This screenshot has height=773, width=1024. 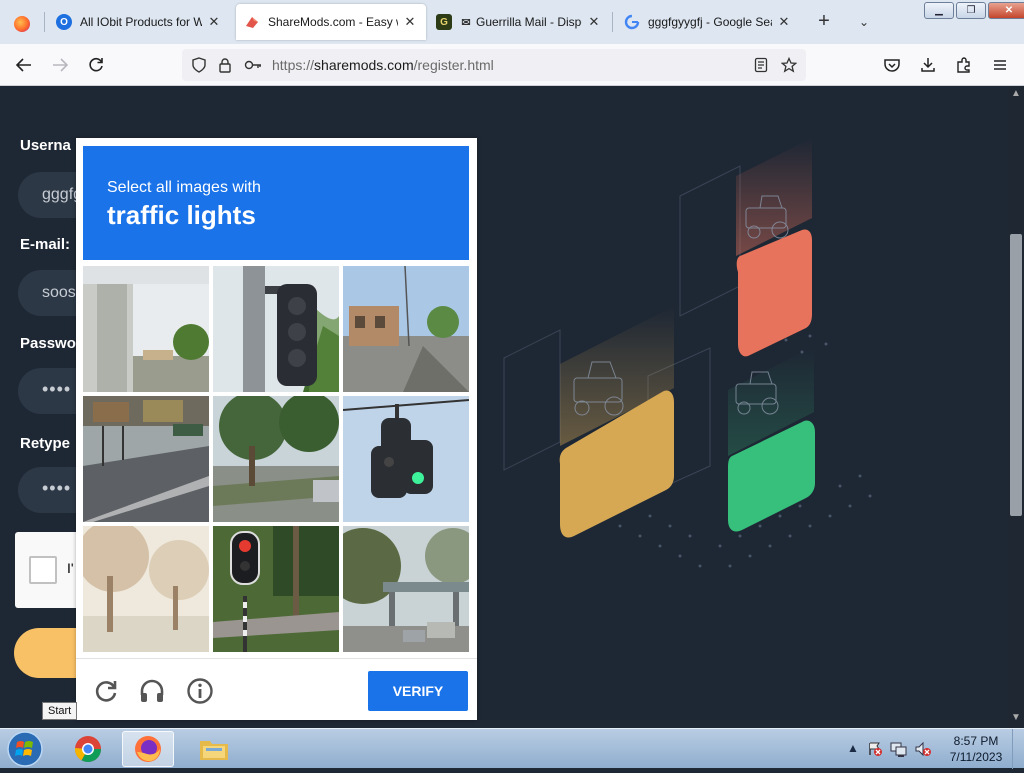 I want to click on show-hidden-icons: ▲, so click(x=853, y=749).